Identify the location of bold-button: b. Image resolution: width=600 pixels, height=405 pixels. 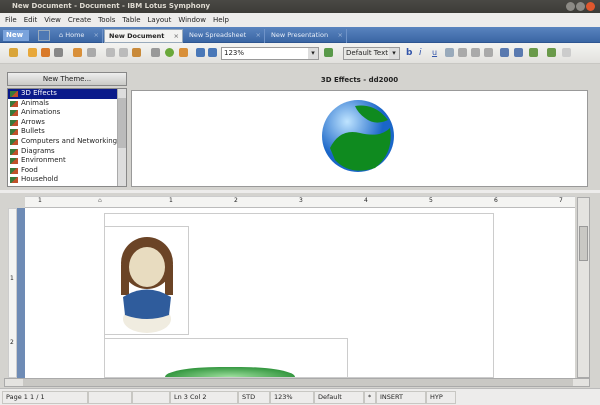
(409, 53).